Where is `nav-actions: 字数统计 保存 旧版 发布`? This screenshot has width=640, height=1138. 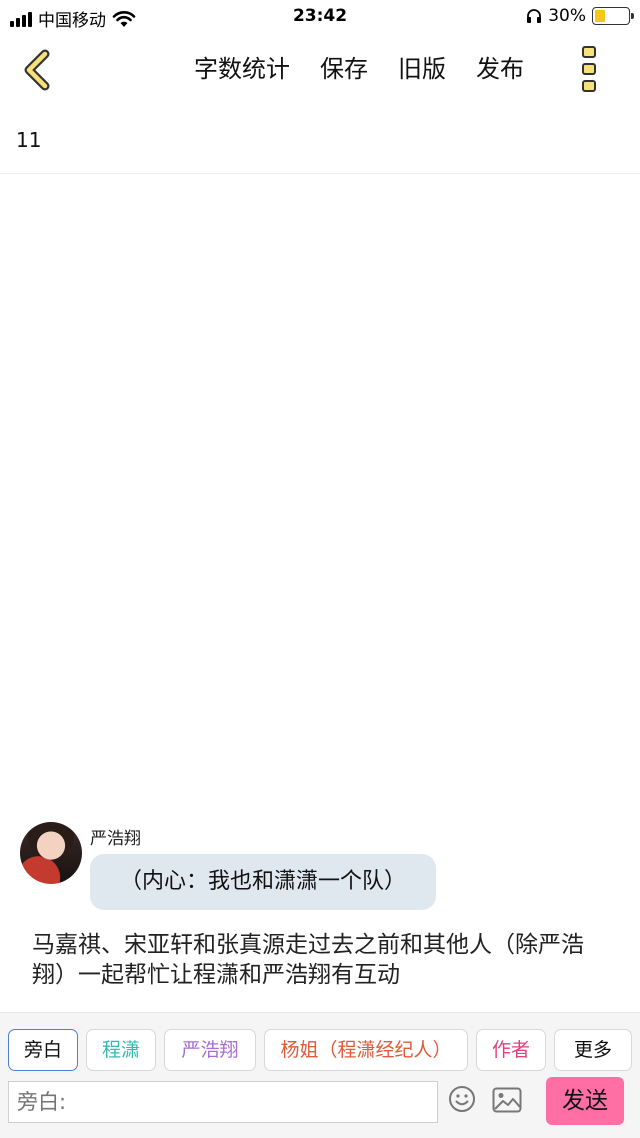 nav-actions: 字数统计 保存 旧版 发布 is located at coordinates (359, 69).